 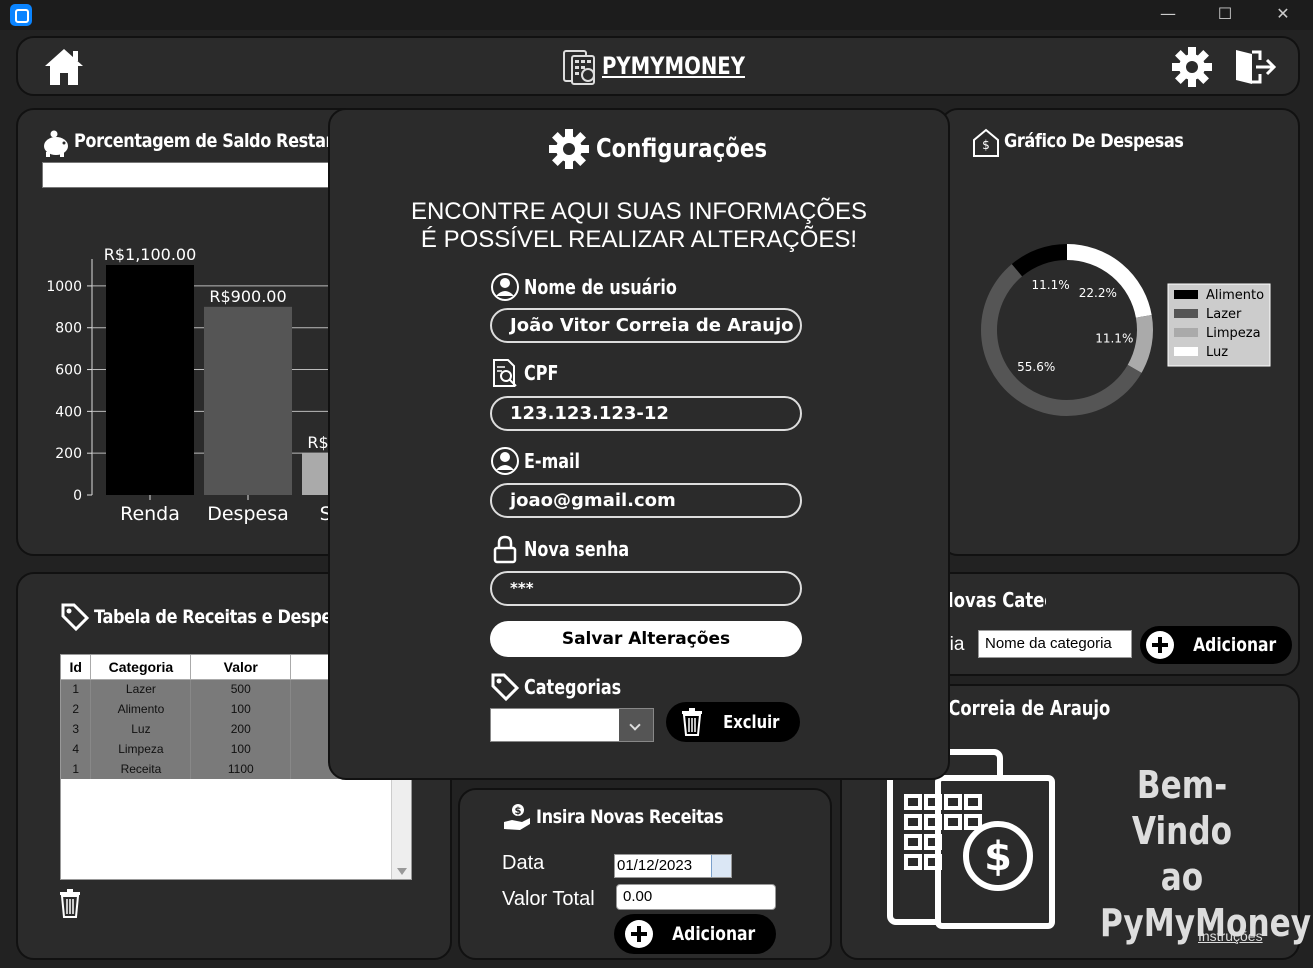 I want to click on categories-label-row: Categorias, so click(x=567, y=687).